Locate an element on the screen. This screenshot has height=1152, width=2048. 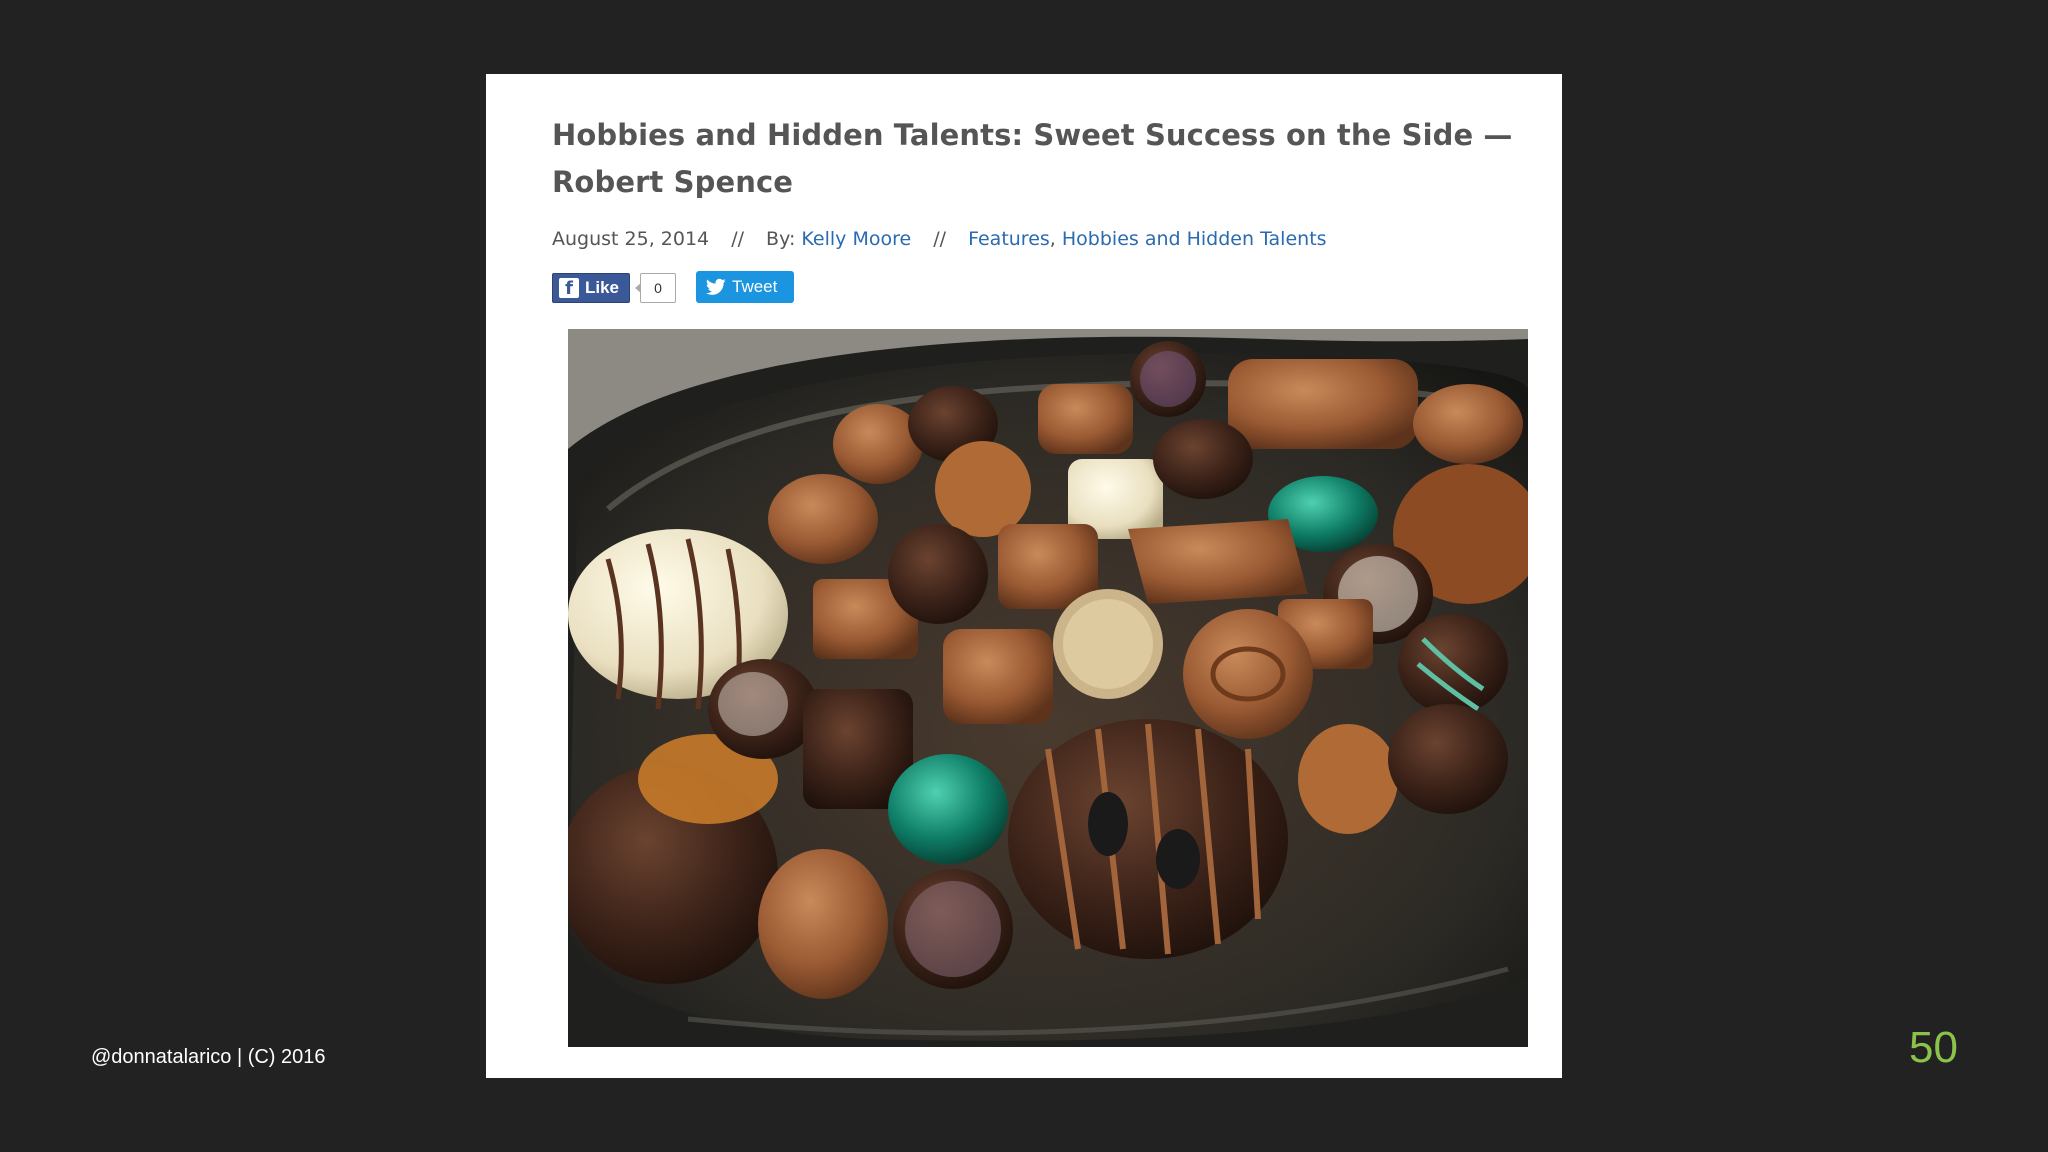
author-by-label: By: is located at coordinates (781, 239).